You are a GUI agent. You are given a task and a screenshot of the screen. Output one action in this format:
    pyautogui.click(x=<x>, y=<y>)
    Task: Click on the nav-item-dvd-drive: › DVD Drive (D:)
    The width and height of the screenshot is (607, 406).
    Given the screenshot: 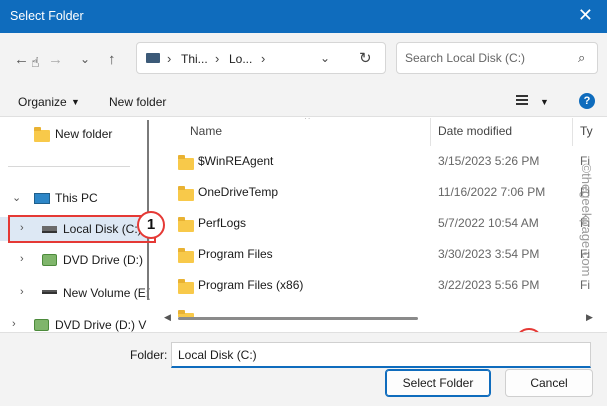 What is the action you would take?
    pyautogui.click(x=75, y=260)
    